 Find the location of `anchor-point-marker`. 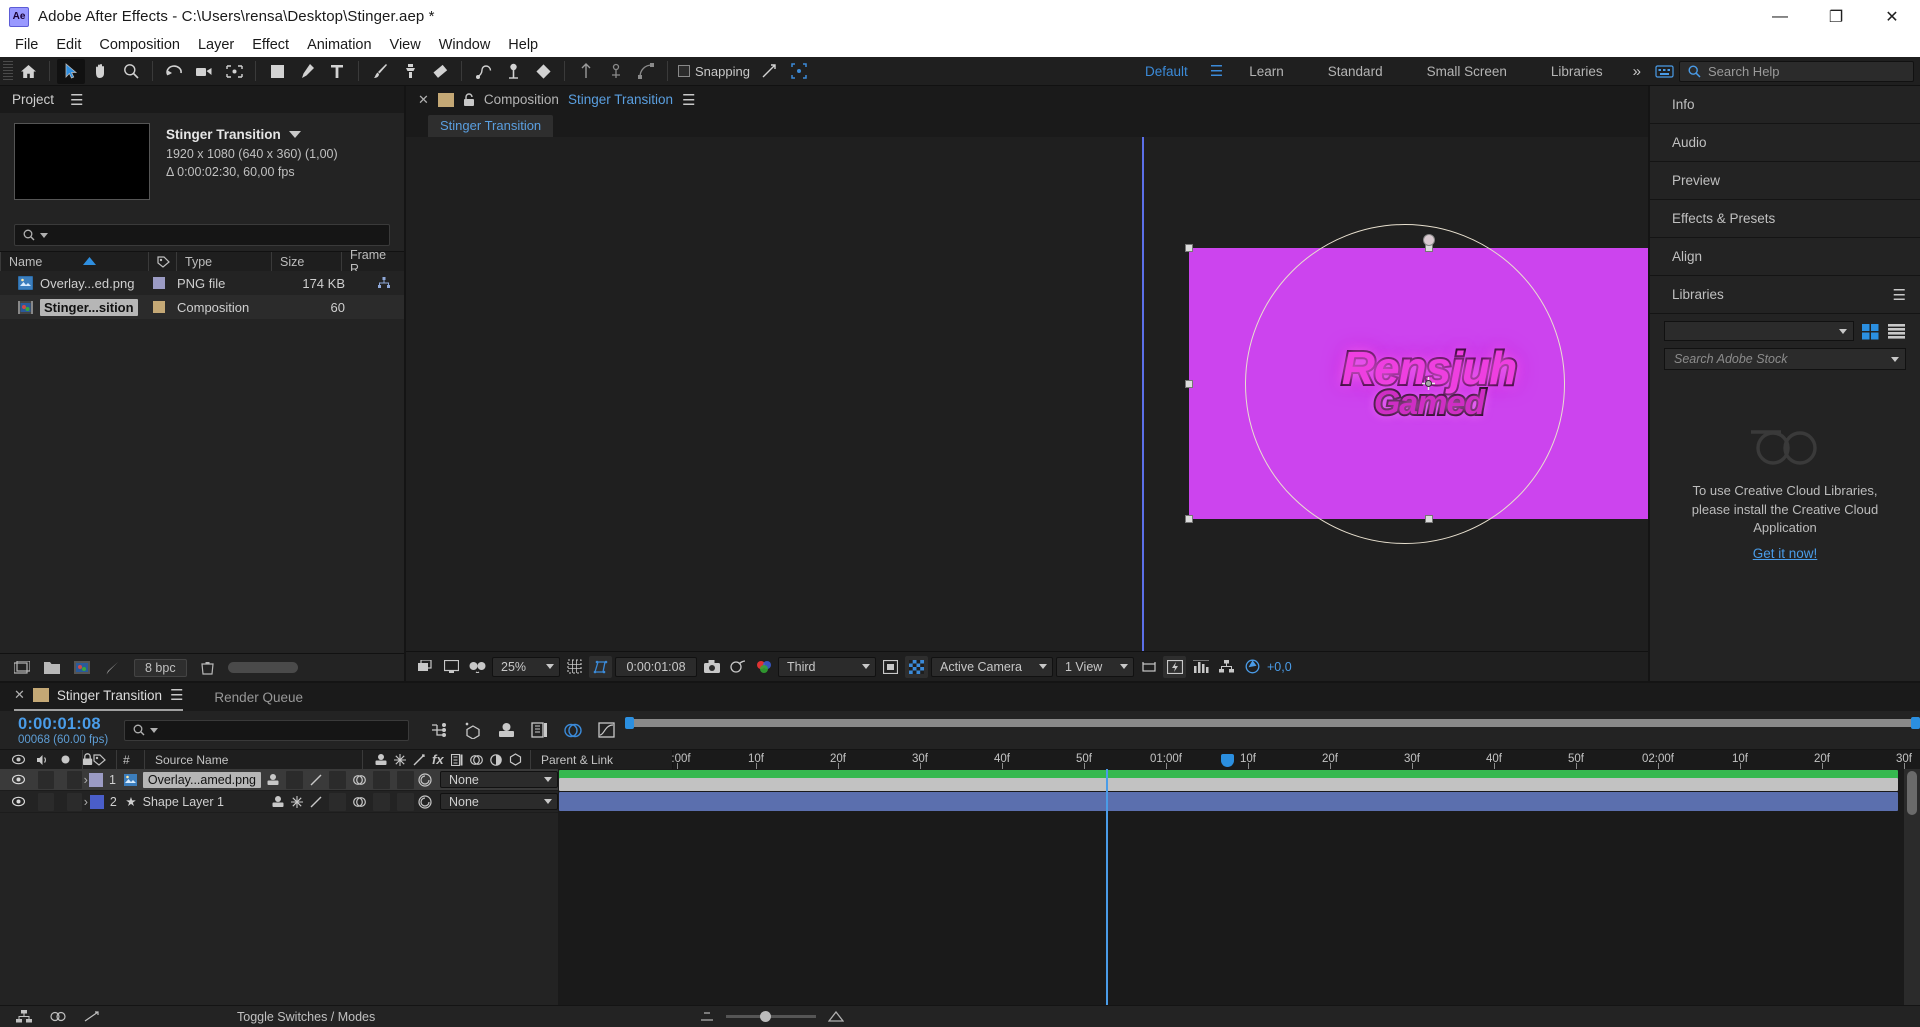

anchor-point-marker is located at coordinates (1428, 383).